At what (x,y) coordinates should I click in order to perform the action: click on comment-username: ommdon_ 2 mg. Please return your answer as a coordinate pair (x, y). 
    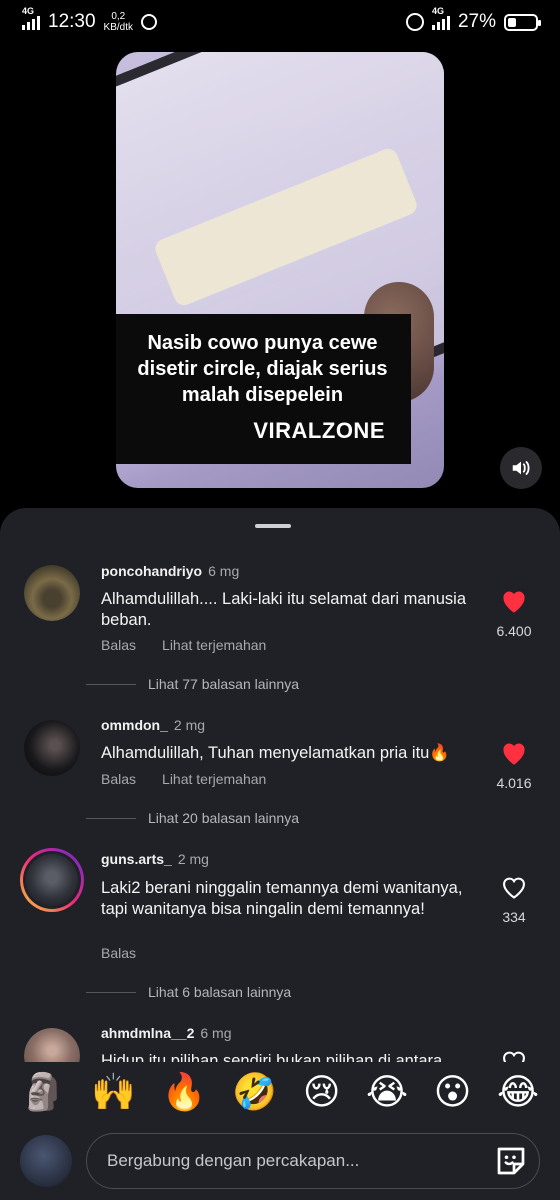
    Looking at the image, I should click on (153, 725).